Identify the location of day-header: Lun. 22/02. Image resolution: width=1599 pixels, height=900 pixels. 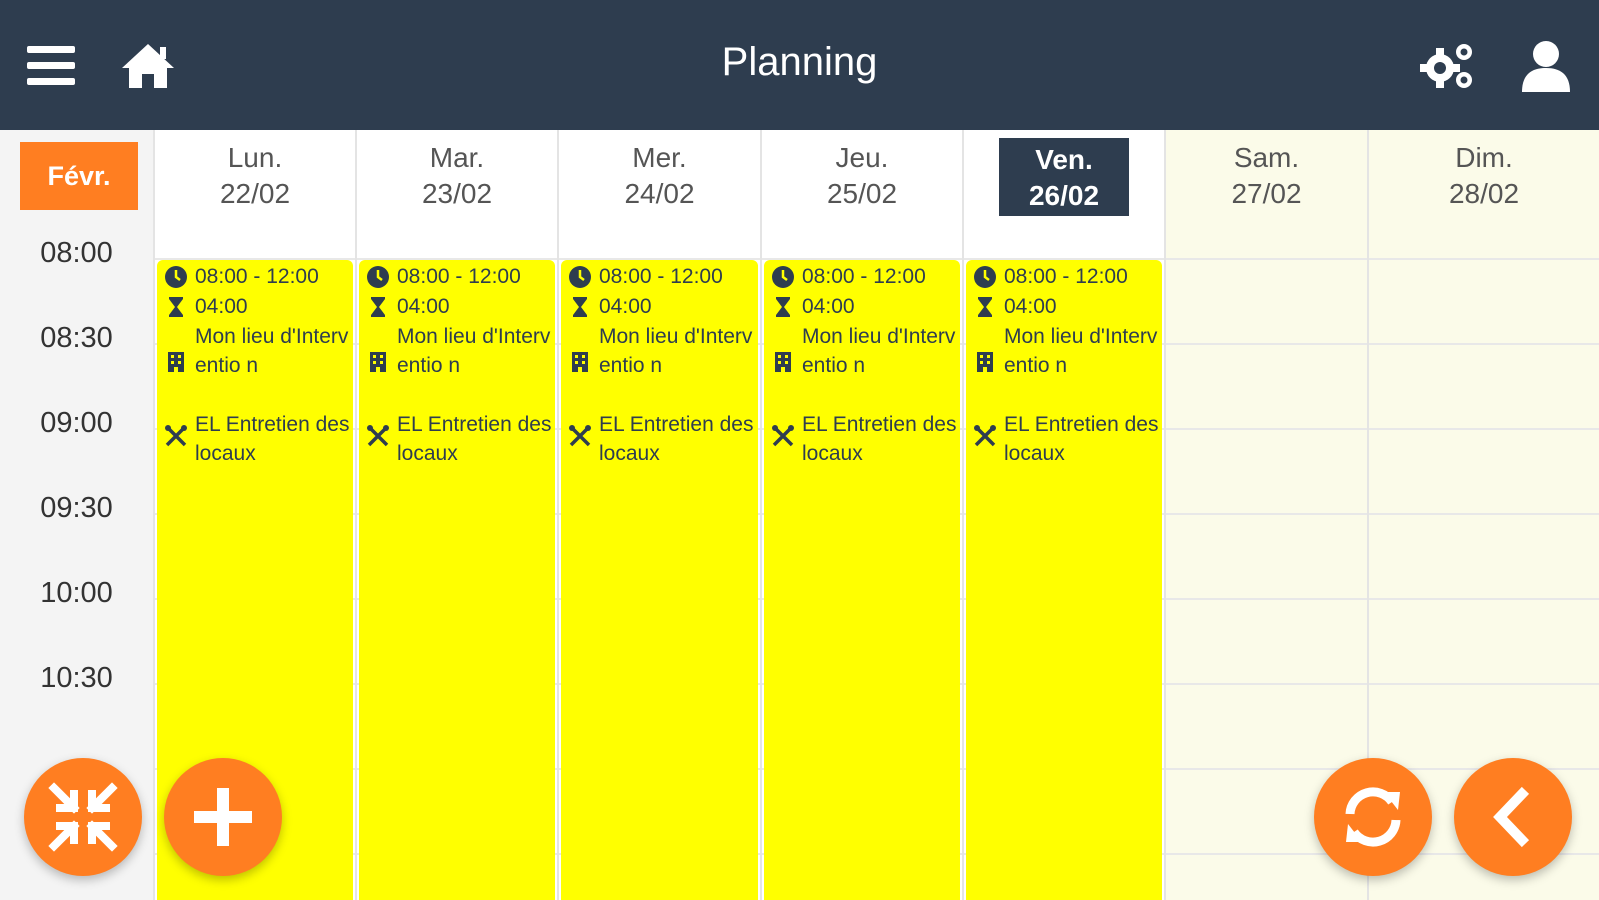
(255, 194).